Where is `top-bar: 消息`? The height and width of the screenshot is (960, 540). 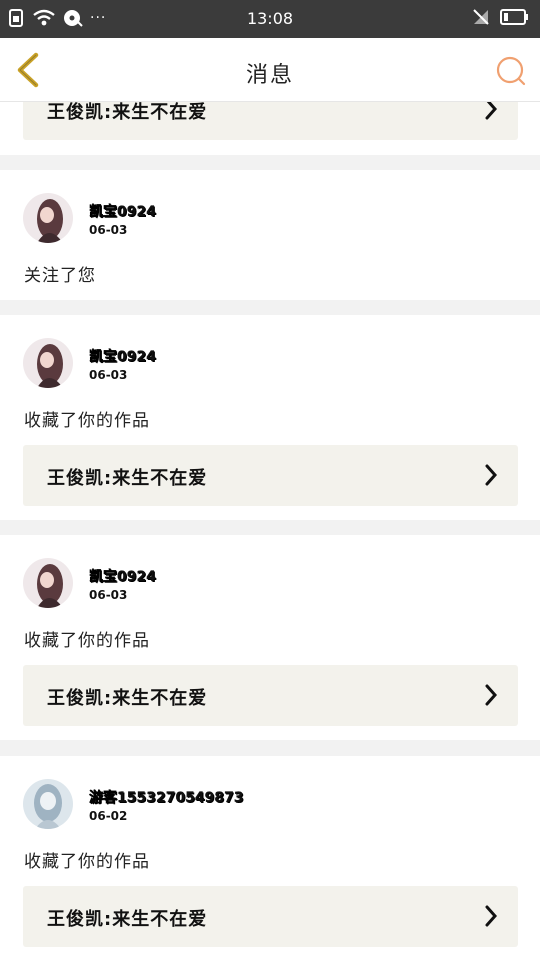 top-bar: 消息 is located at coordinates (270, 70).